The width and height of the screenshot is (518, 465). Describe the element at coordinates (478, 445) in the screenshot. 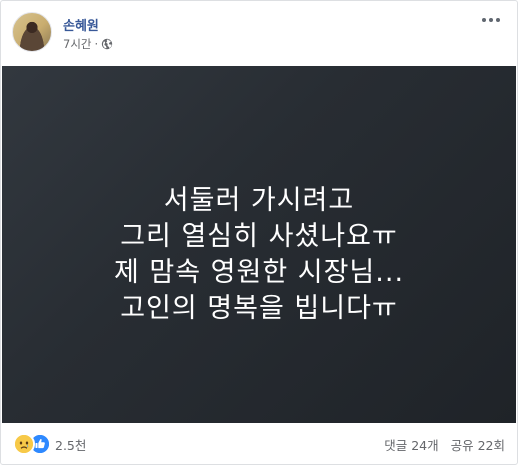

I see `shares-count-link: 공유 22회` at that location.